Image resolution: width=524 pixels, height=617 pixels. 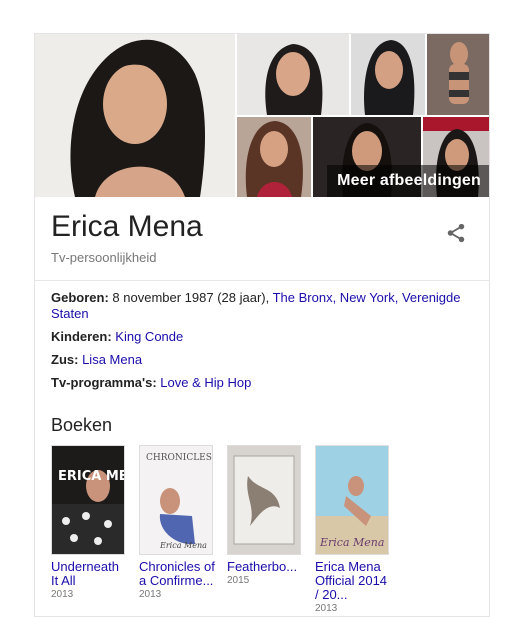 I want to click on book-item: ERICA MENA Underneath It All 2013, so click(x=89, y=522).